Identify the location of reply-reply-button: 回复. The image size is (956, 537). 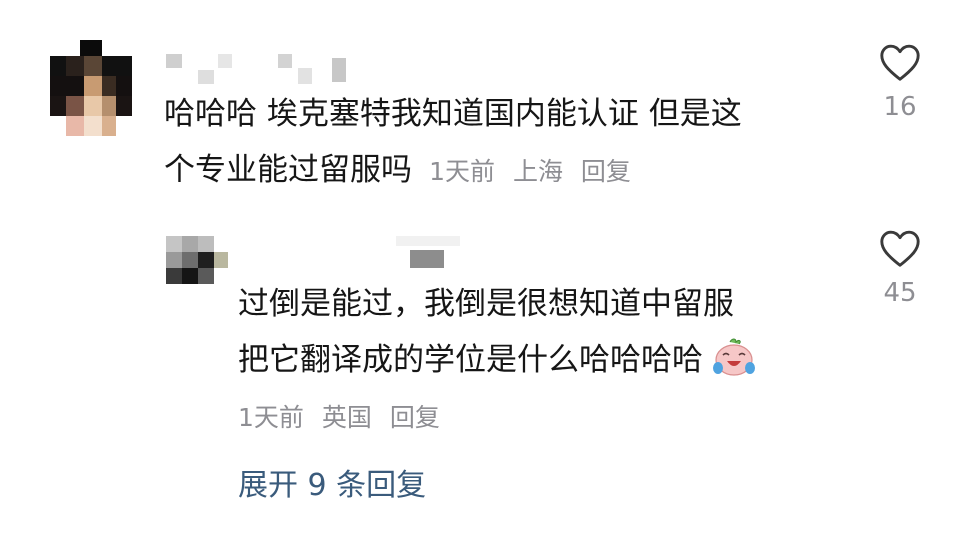
(415, 417).